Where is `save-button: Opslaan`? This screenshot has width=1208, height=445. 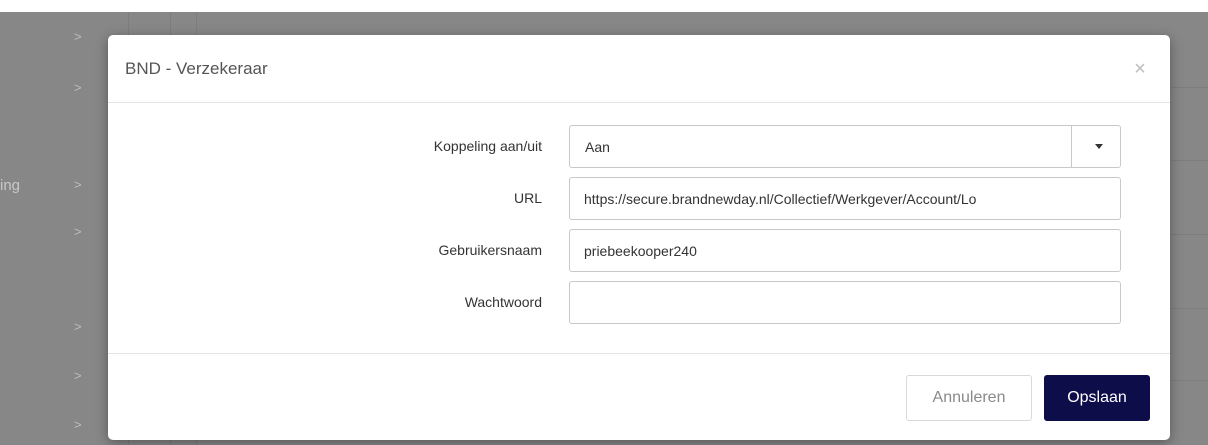 save-button: Opslaan is located at coordinates (1097, 398).